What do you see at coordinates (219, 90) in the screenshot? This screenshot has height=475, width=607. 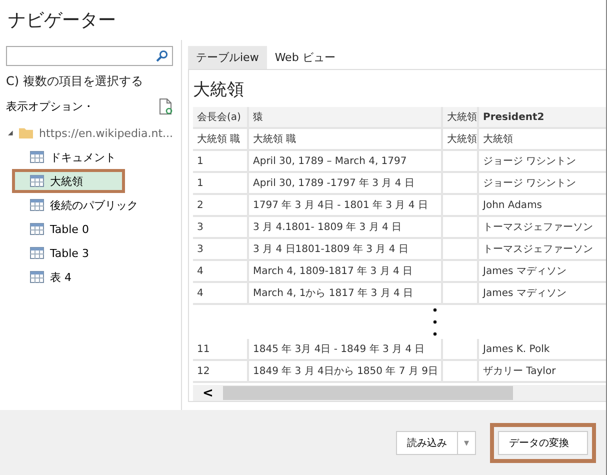 I see `table-heading: 大統領` at bounding box center [219, 90].